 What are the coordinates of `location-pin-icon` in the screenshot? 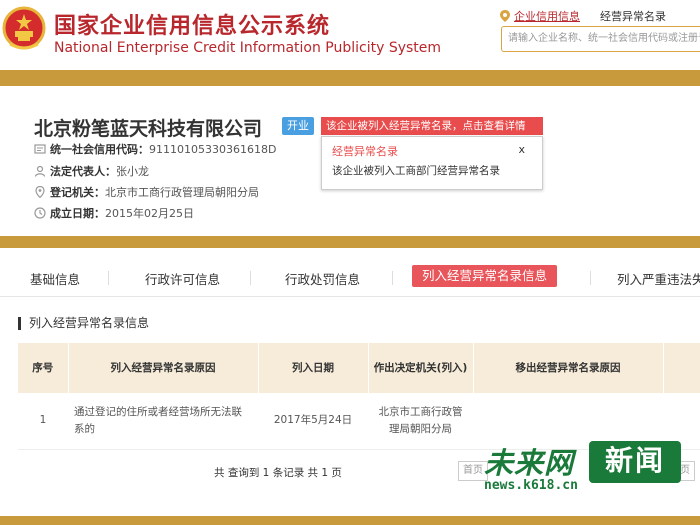 It's located at (505, 16).